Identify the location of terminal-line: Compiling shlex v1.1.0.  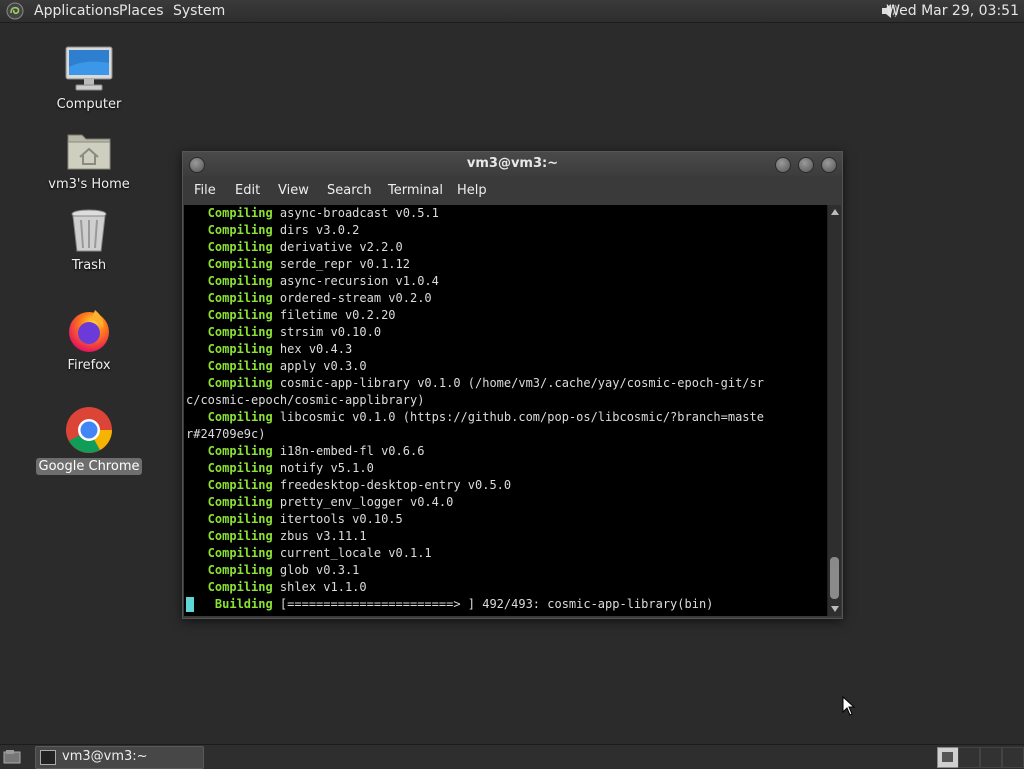
(276, 587).